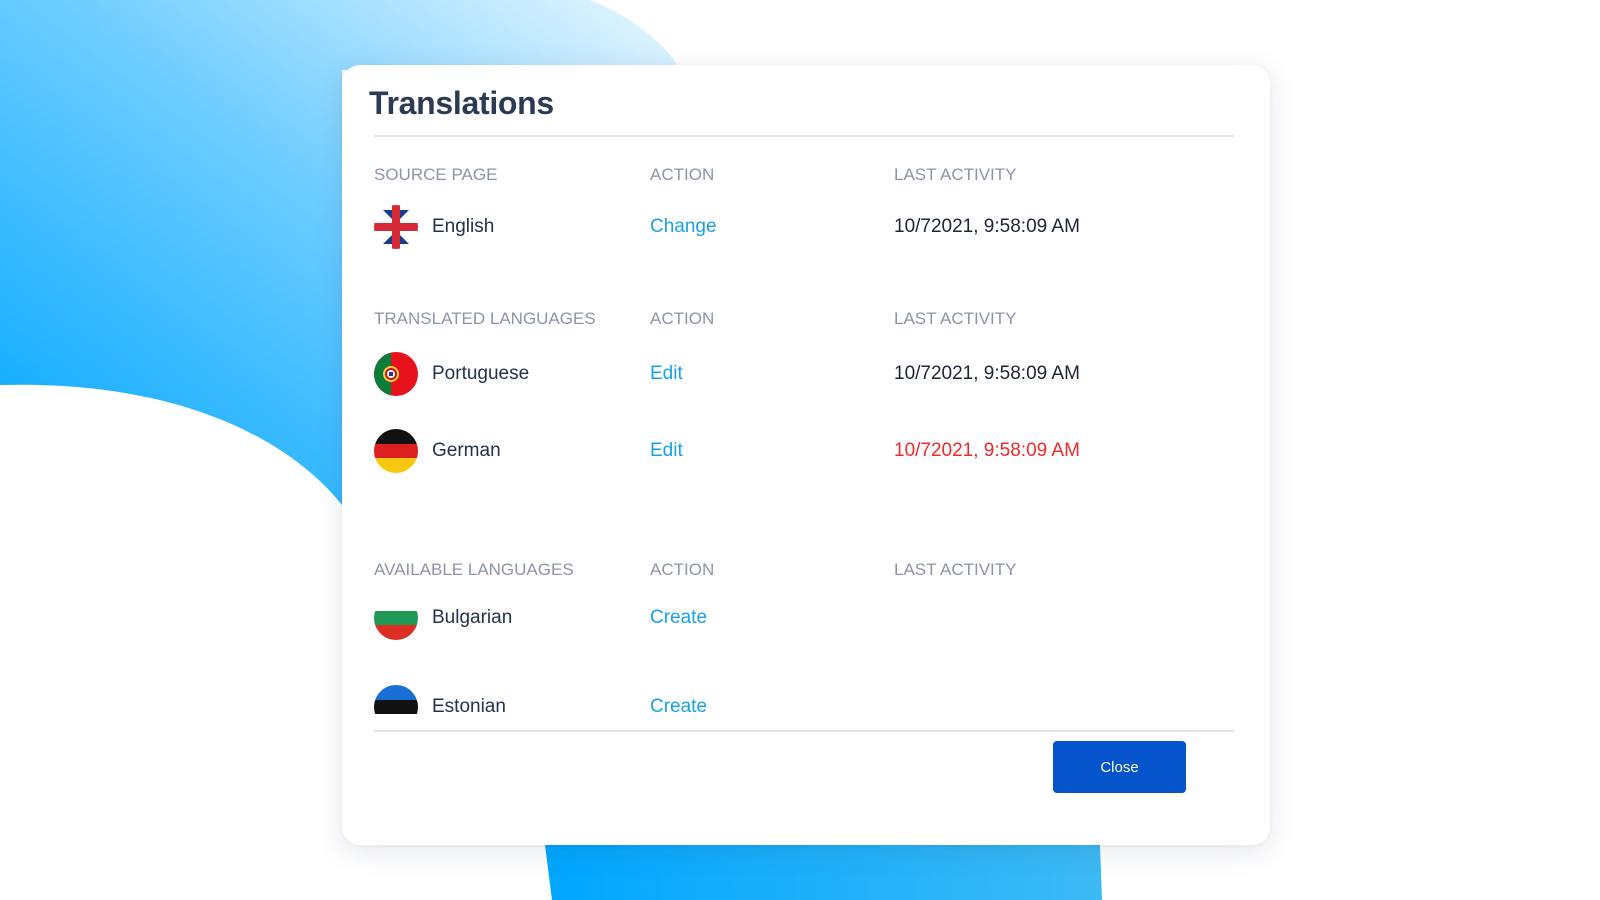  I want to click on translated-languages-header: TRANSLATED LANGUAGES, so click(485, 318).